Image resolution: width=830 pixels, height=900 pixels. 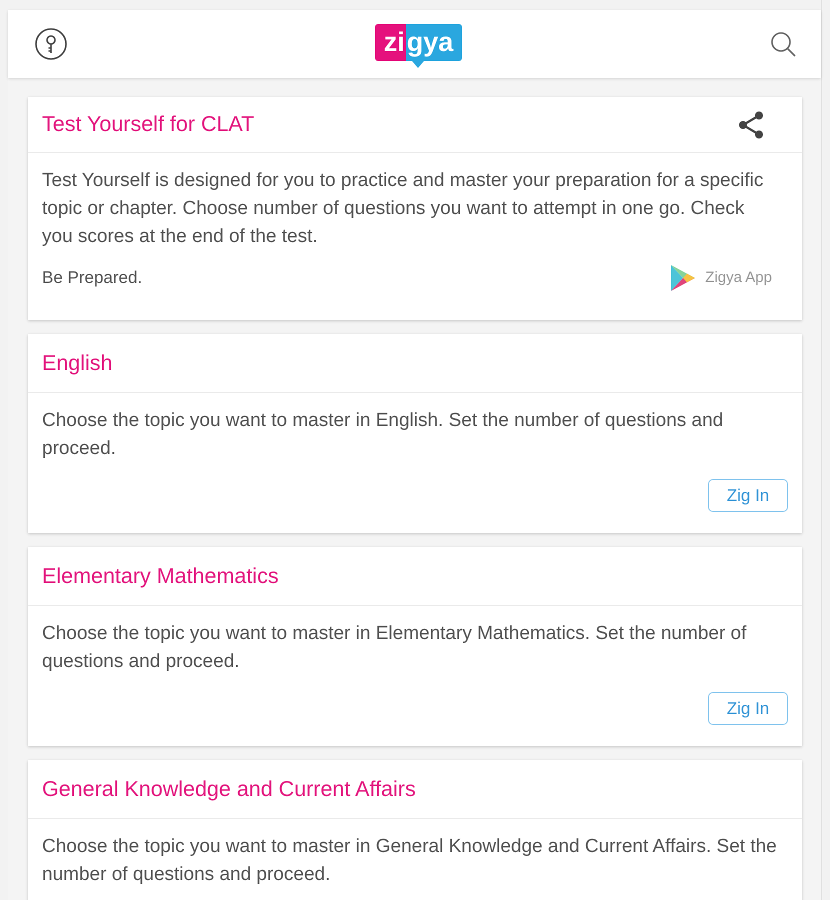 What do you see at coordinates (738, 278) in the screenshot?
I see `app-link: Zigya App` at bounding box center [738, 278].